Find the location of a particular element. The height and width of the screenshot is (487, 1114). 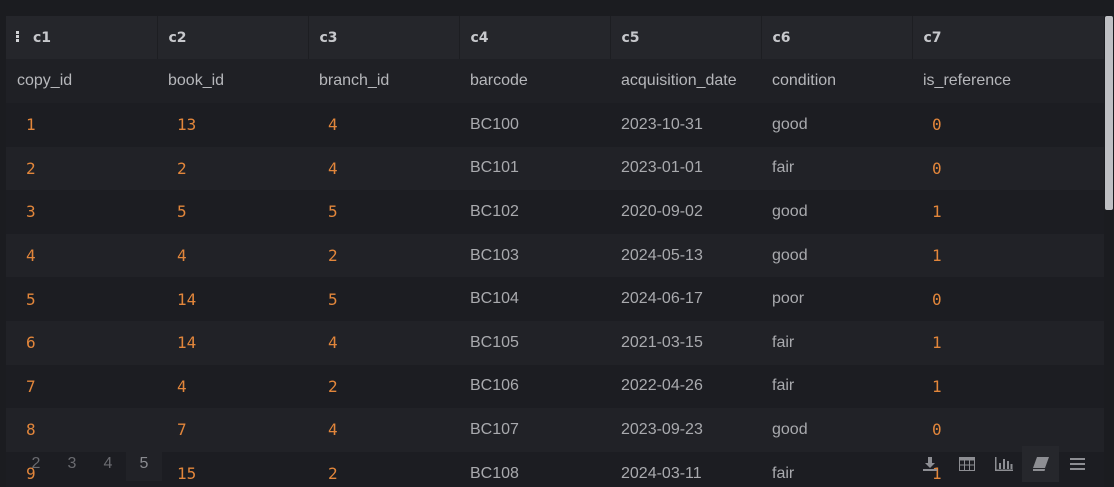

table-cell: BC107 is located at coordinates (534, 430).